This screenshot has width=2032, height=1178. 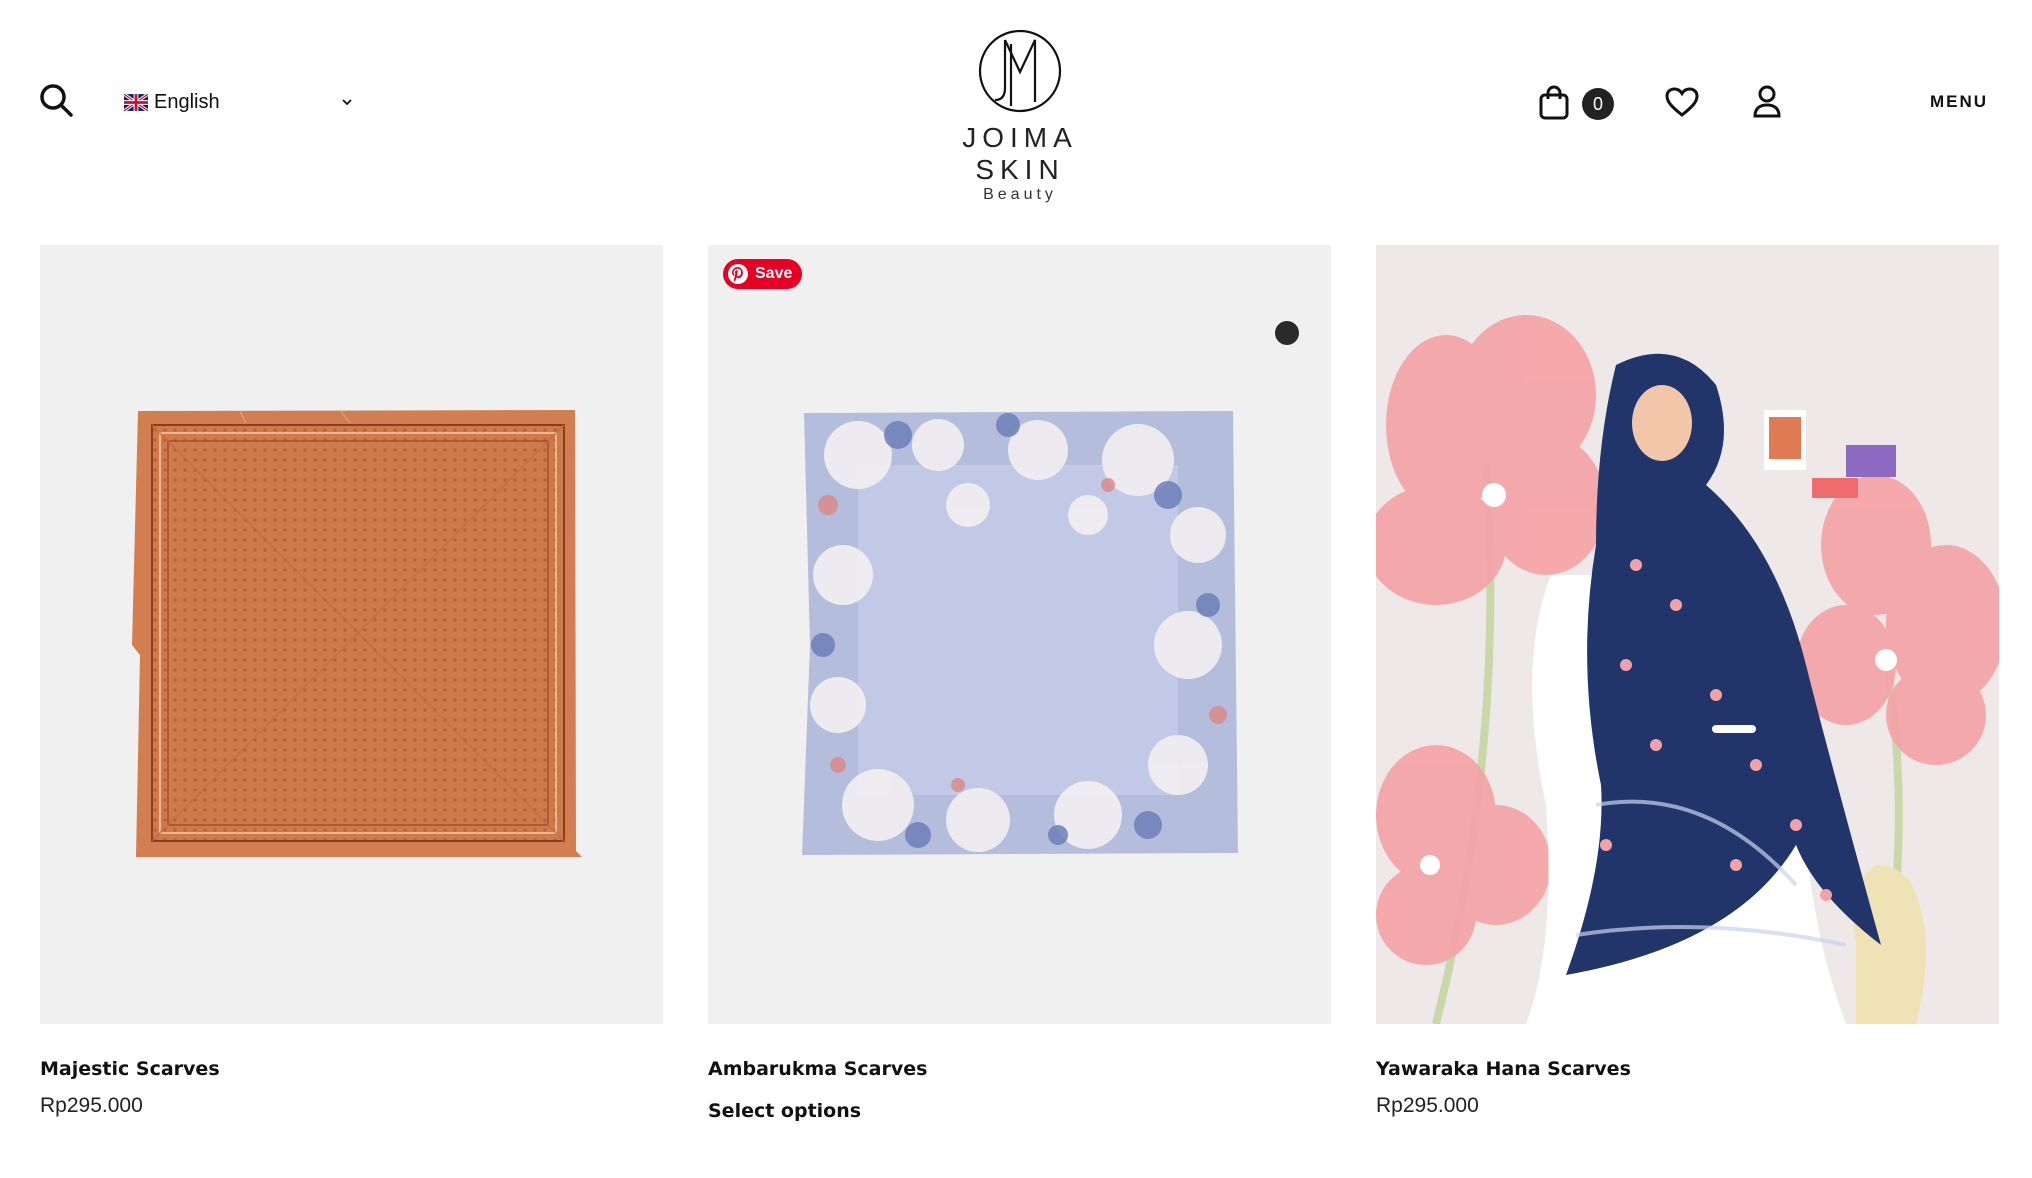 I want to click on logo-name: JOIMA SKIN, so click(x=1020, y=153).